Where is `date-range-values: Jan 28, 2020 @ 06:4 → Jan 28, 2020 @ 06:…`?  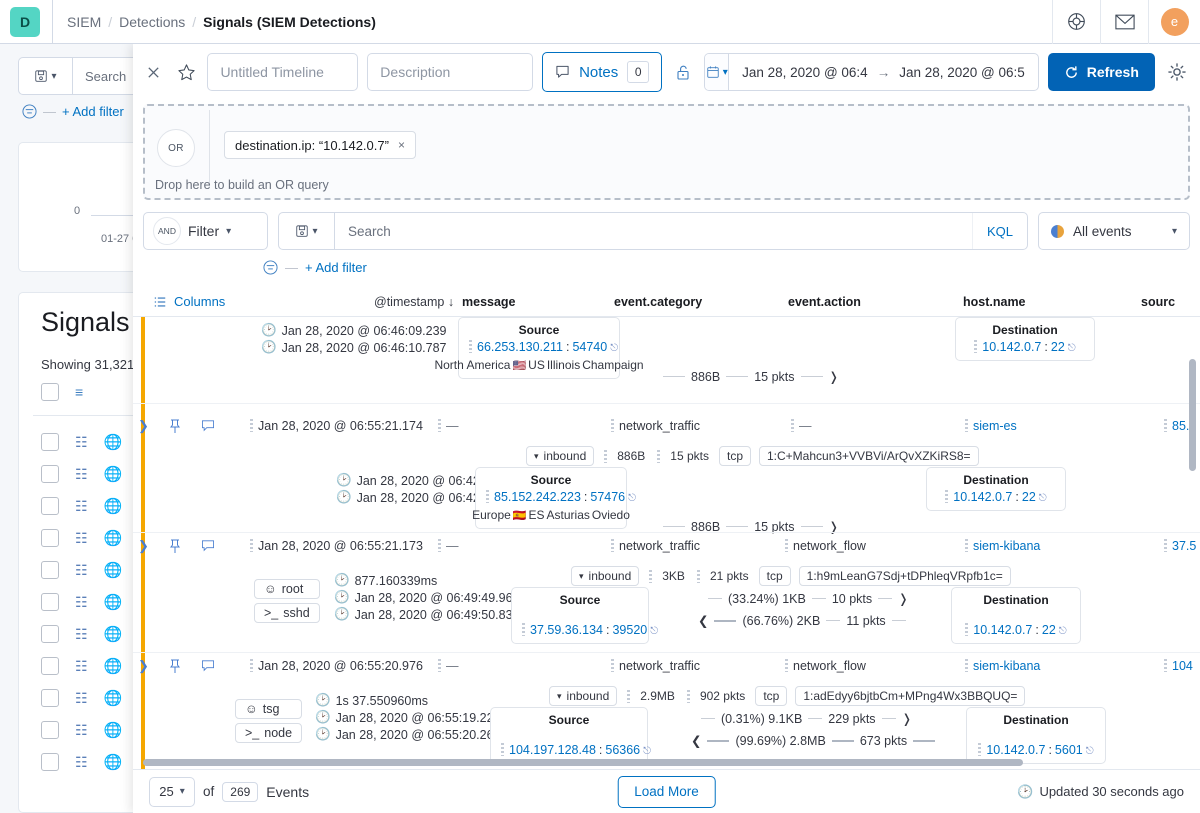 date-range-values: Jan 28, 2020 @ 06:4 → Jan 28, 2020 @ 06:… is located at coordinates (883, 72).